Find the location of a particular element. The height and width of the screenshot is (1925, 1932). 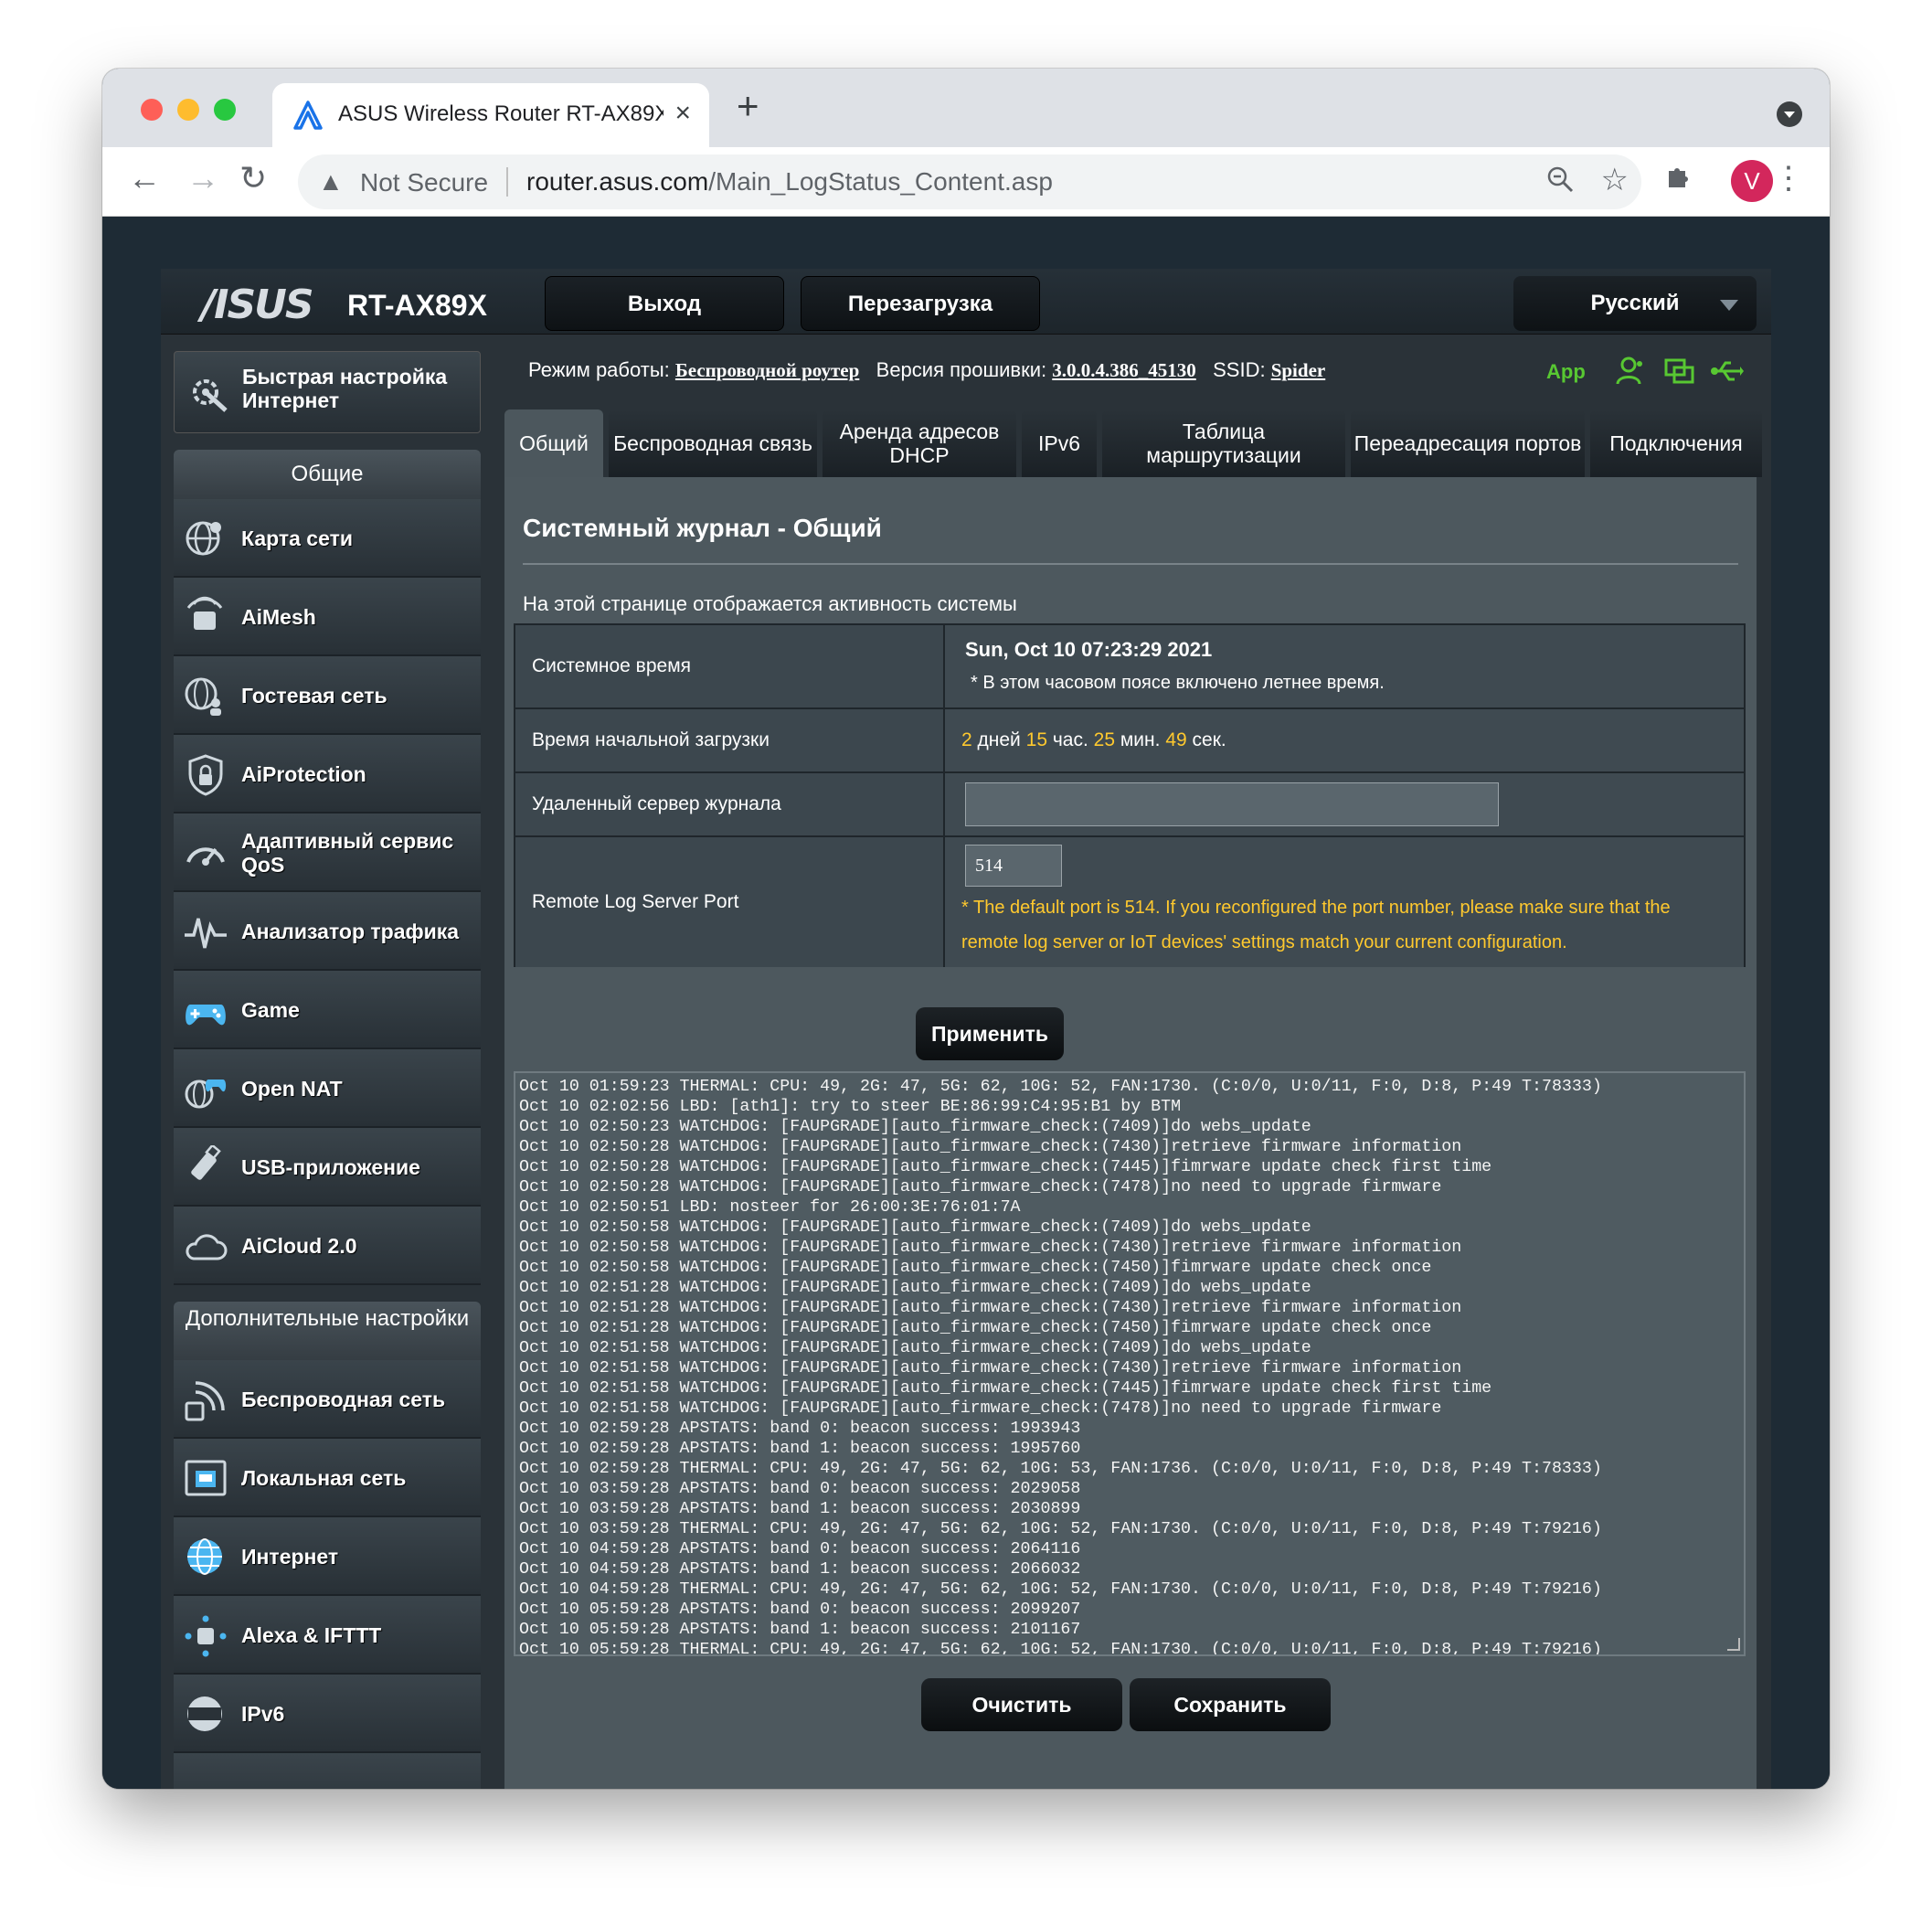

aimesh-icon is located at coordinates (204, 613).